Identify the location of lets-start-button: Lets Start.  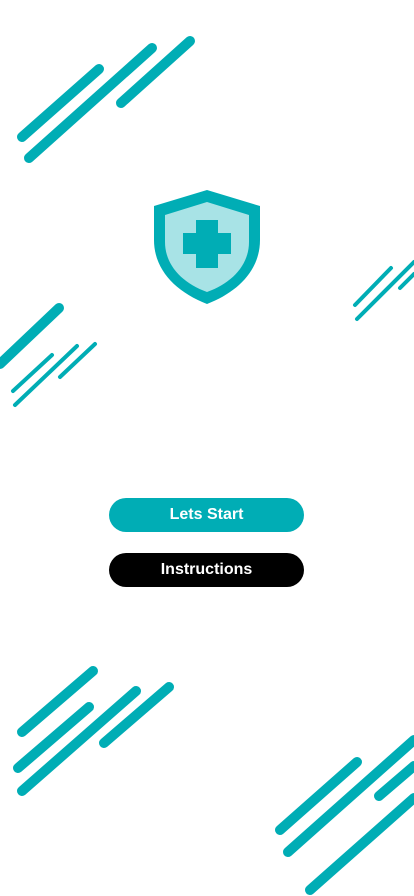
(206, 515).